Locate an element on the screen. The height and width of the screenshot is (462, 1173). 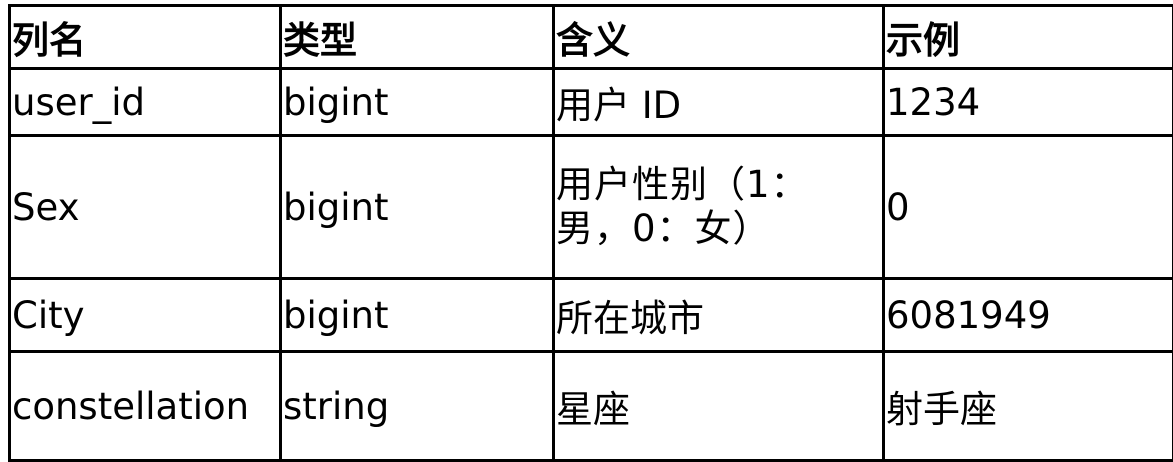
header-row: 列名 类型 含义 示例 is located at coordinates (590, 37).